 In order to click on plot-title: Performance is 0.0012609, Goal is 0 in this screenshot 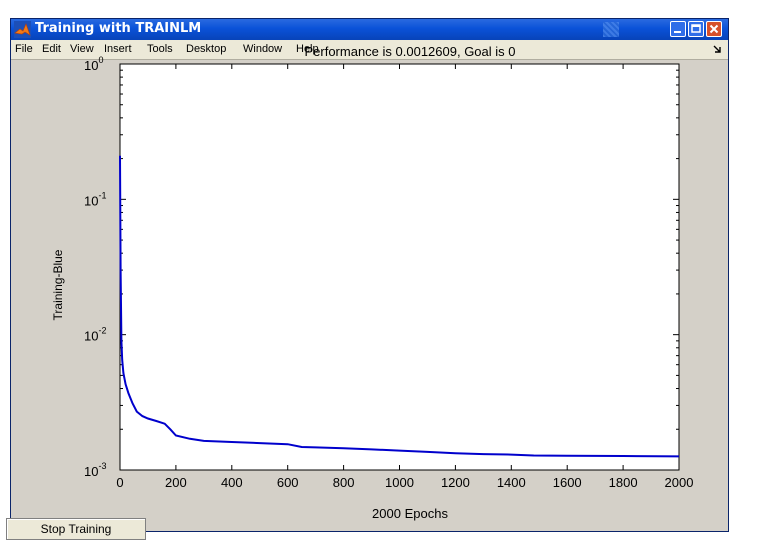, I will do `click(410, 51)`.